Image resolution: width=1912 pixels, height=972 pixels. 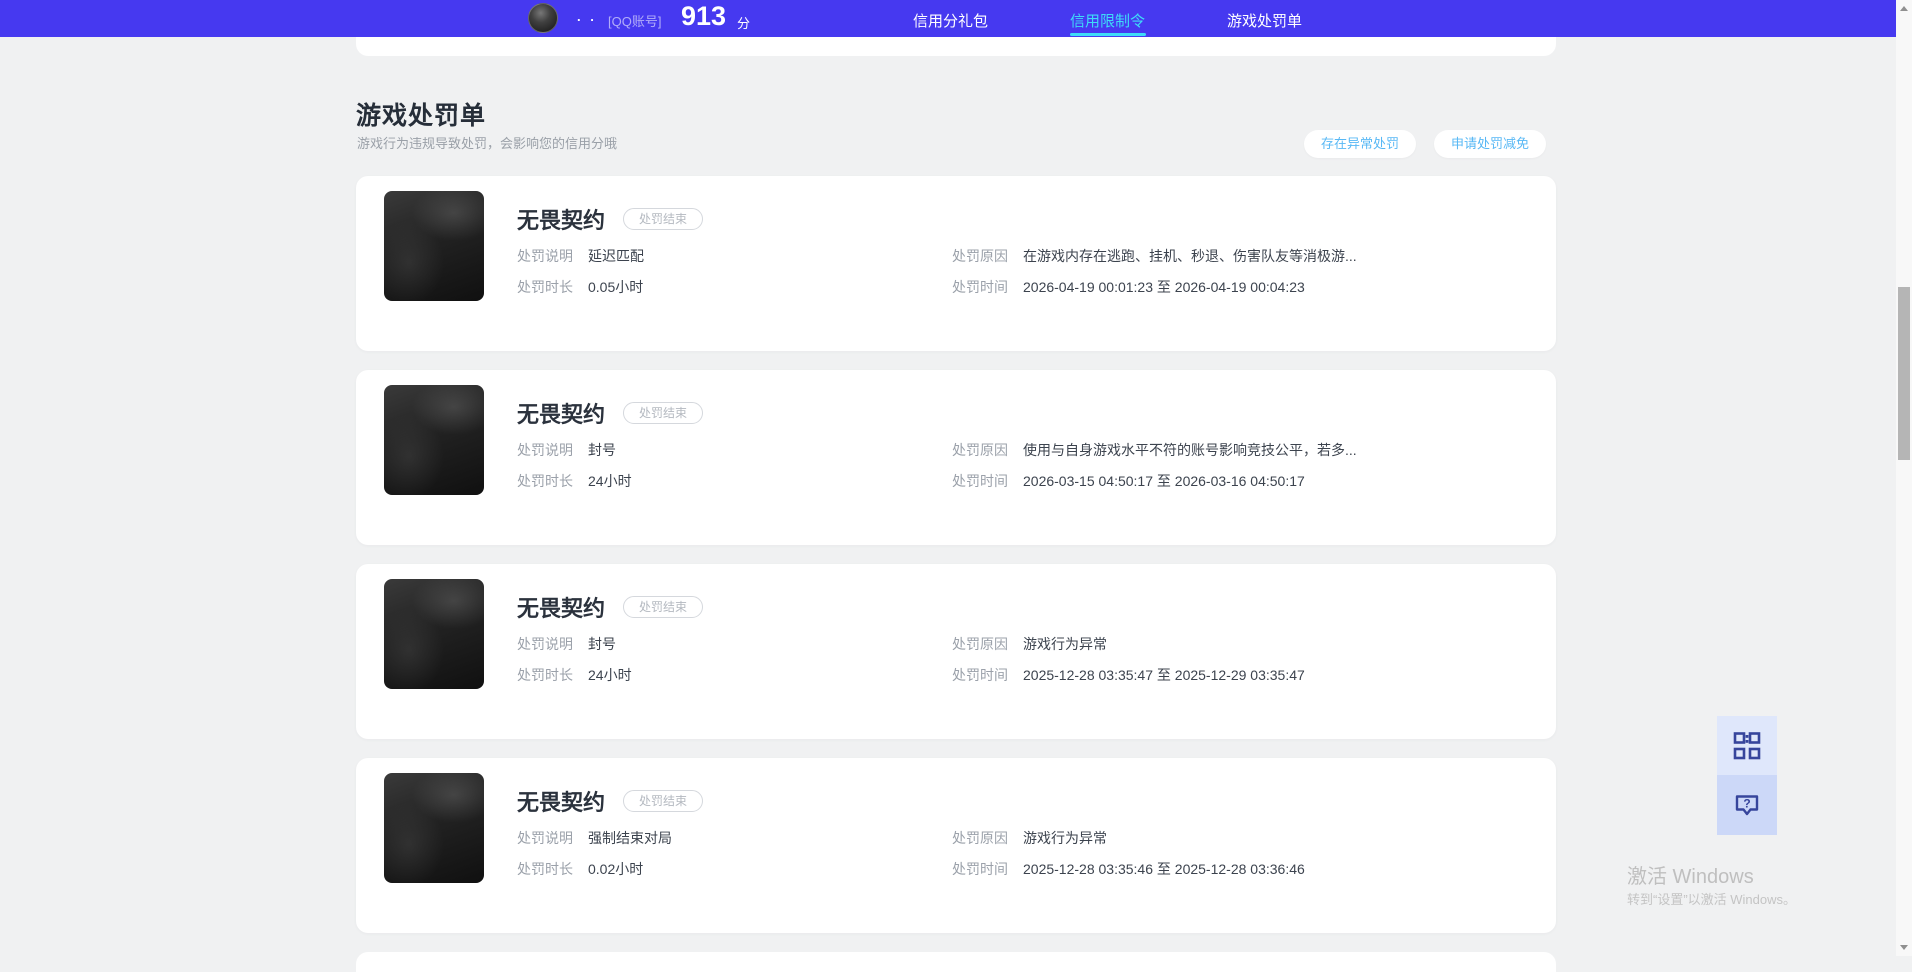 I want to click on windows-activation-watermark-title: 激活 Windows, so click(x=1690, y=877).